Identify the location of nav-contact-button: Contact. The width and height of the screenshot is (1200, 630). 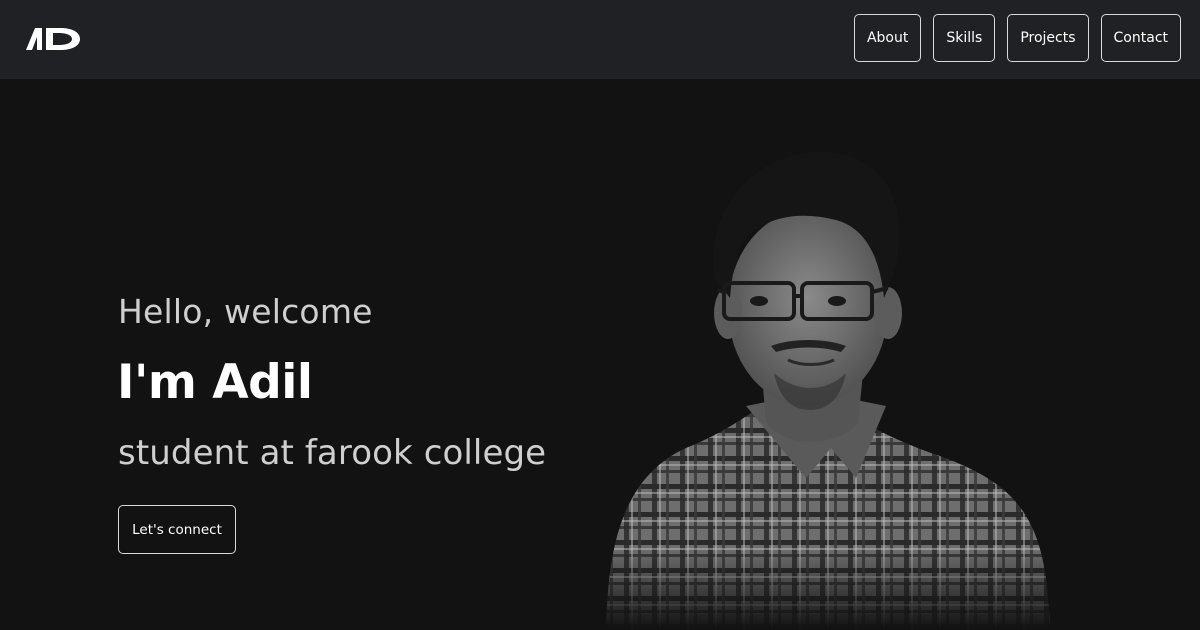
(1140, 38).